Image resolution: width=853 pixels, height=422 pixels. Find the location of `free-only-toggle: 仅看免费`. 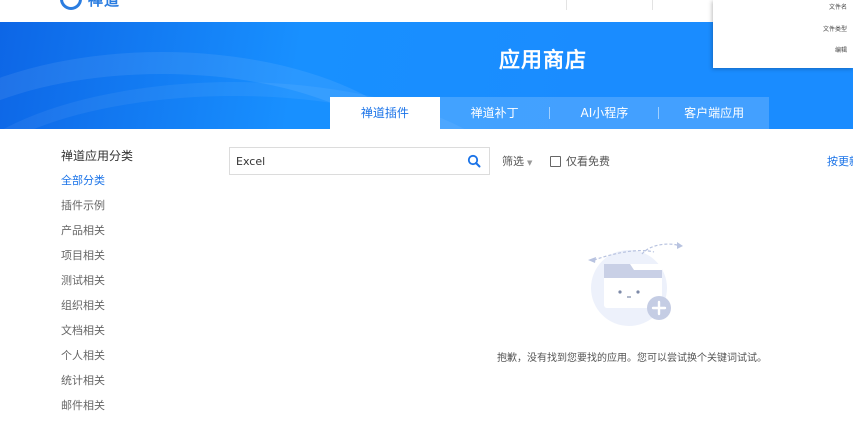

free-only-toggle: 仅看免费 is located at coordinates (580, 161).